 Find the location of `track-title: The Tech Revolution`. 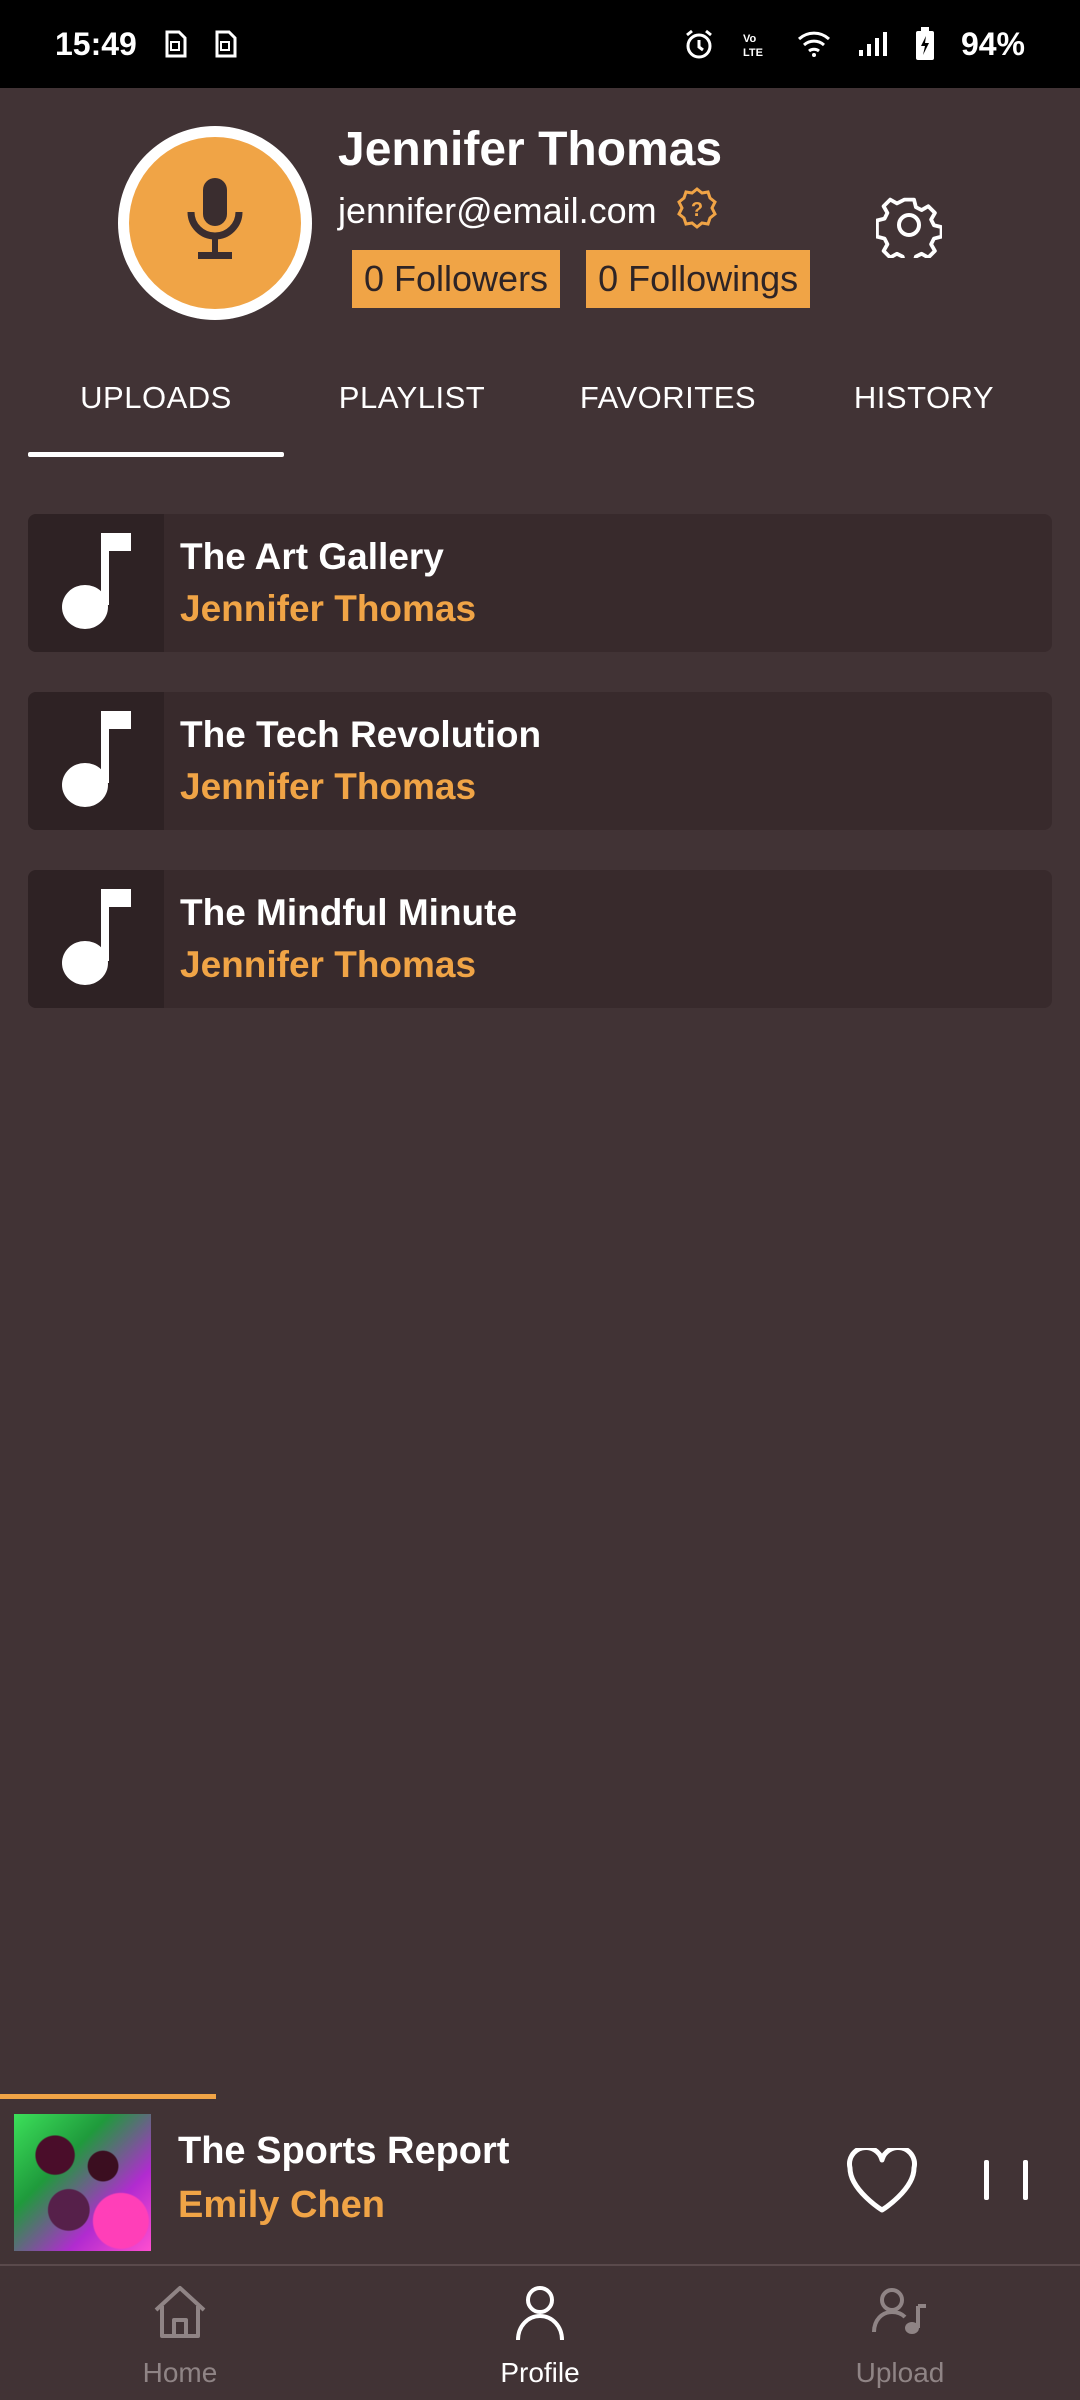

track-title: The Tech Revolution is located at coordinates (361, 734).